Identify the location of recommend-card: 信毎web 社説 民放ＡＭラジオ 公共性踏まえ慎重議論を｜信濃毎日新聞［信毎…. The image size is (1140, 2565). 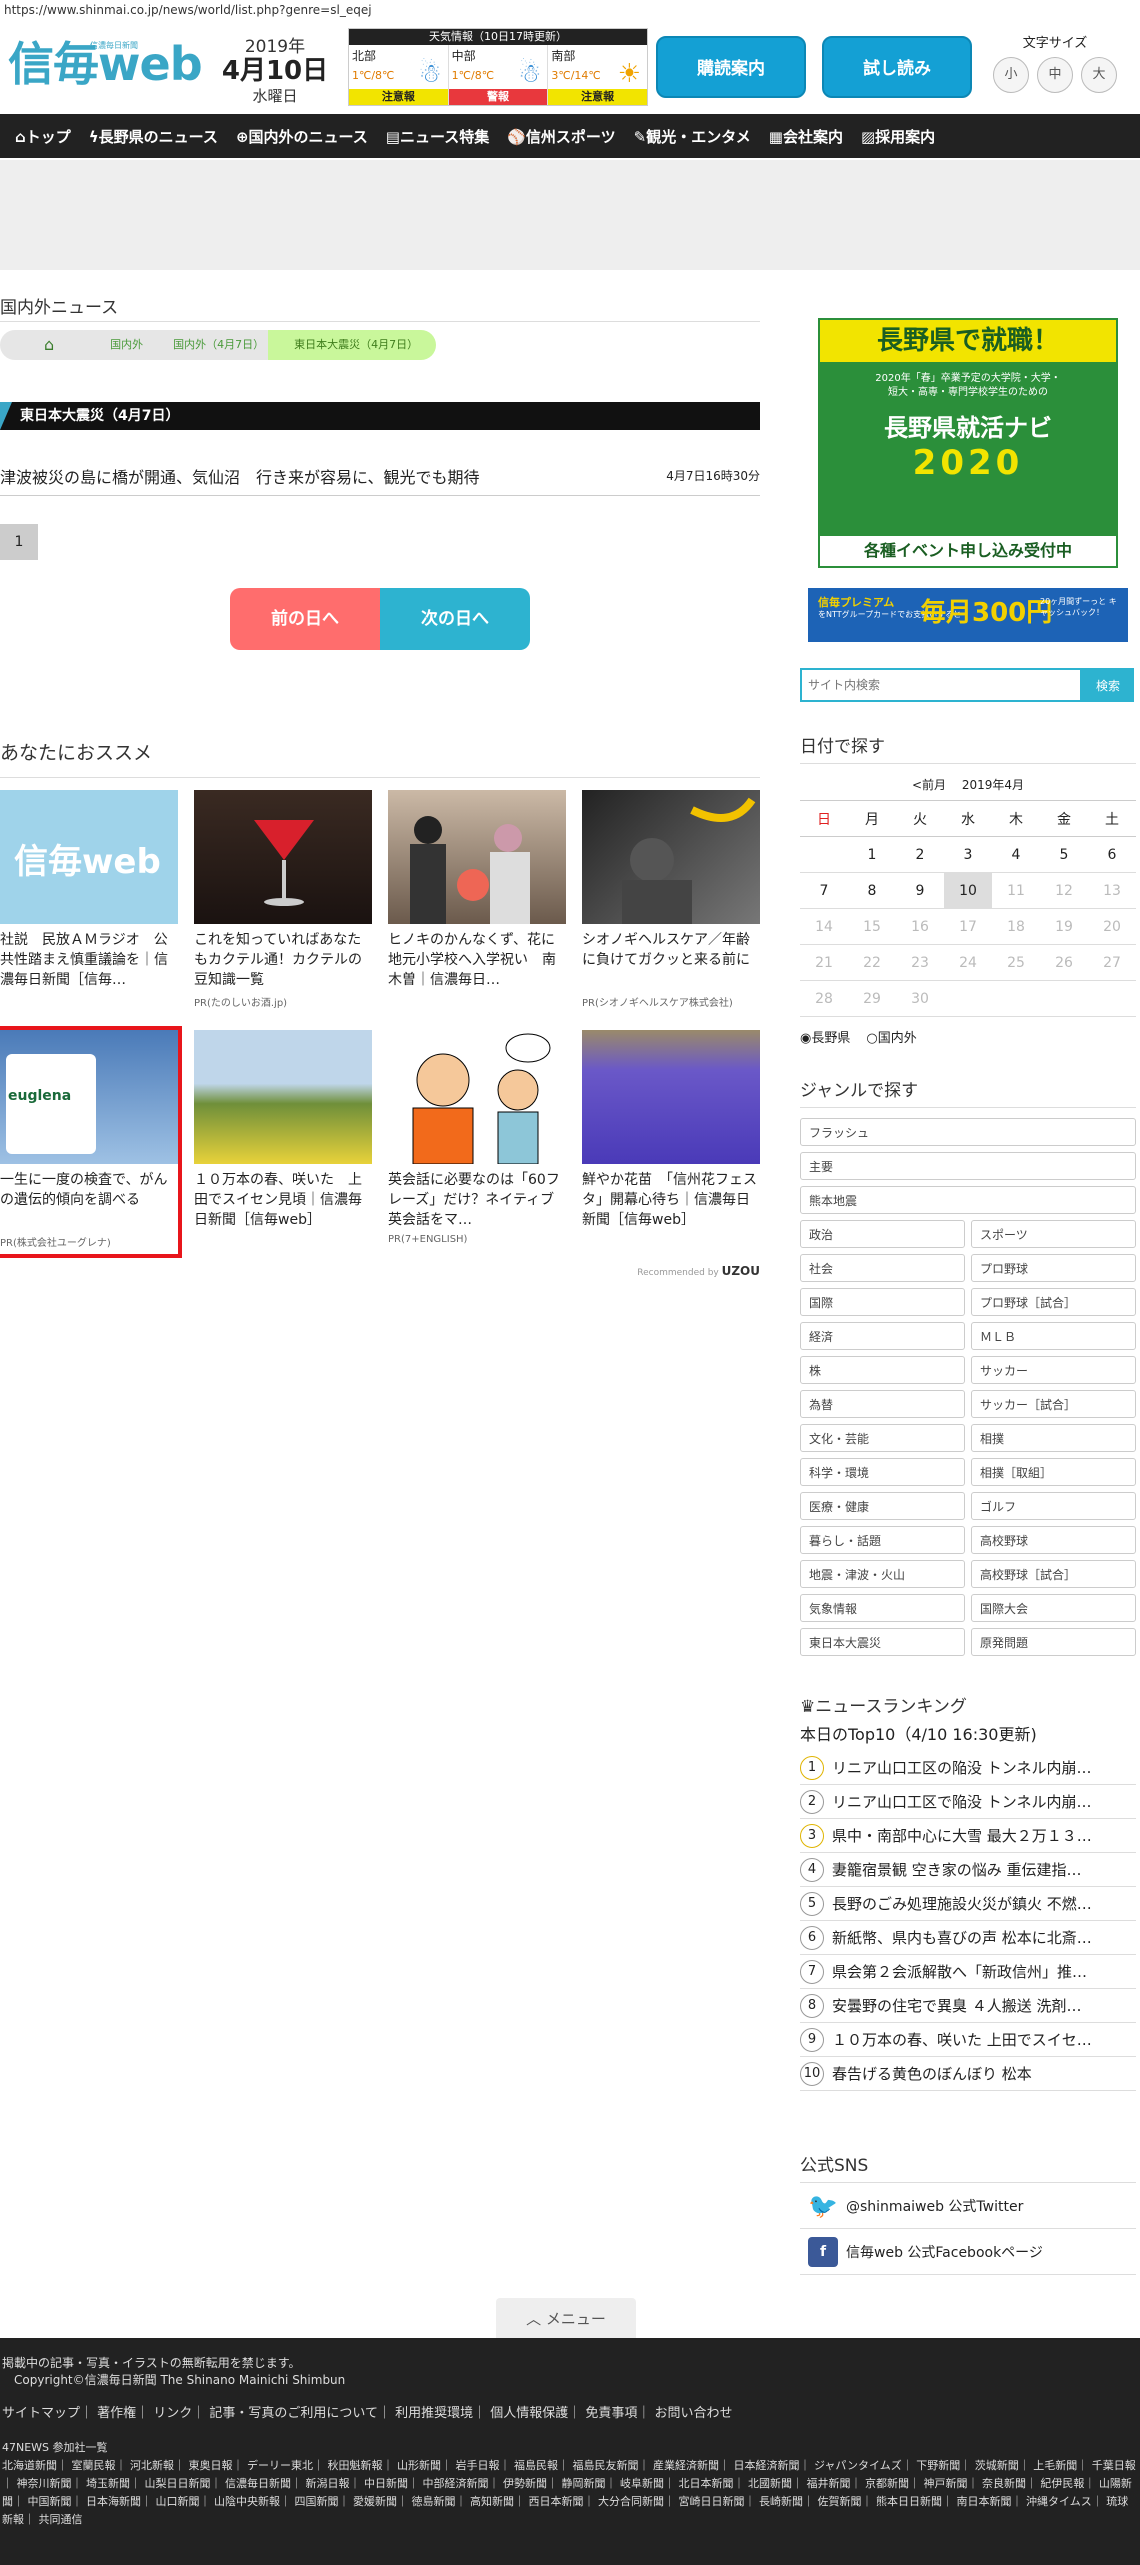
(89, 902).